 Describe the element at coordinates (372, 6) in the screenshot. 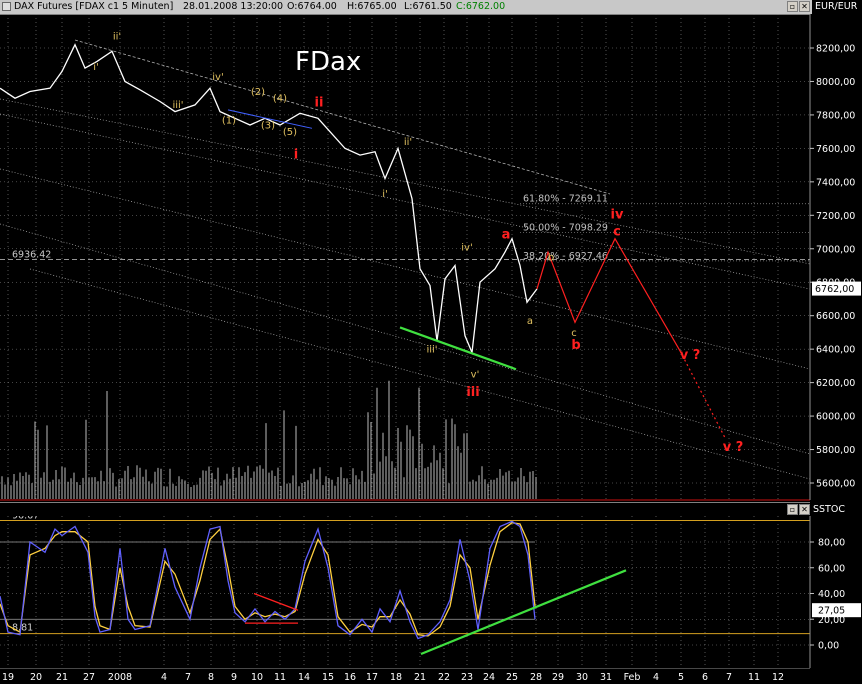

I see `high-value: H:6765.00` at that location.